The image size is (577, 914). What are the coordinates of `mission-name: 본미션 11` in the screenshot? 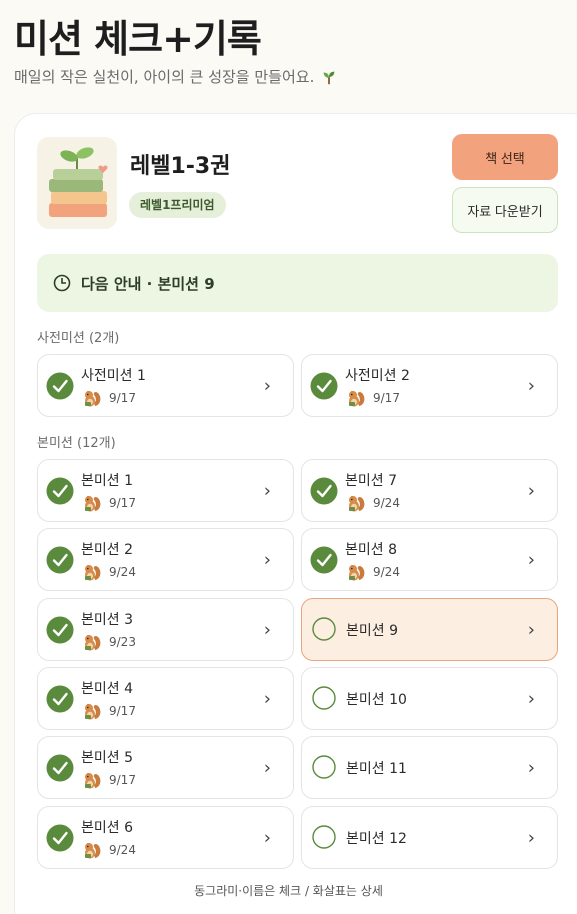 It's located at (376, 768).